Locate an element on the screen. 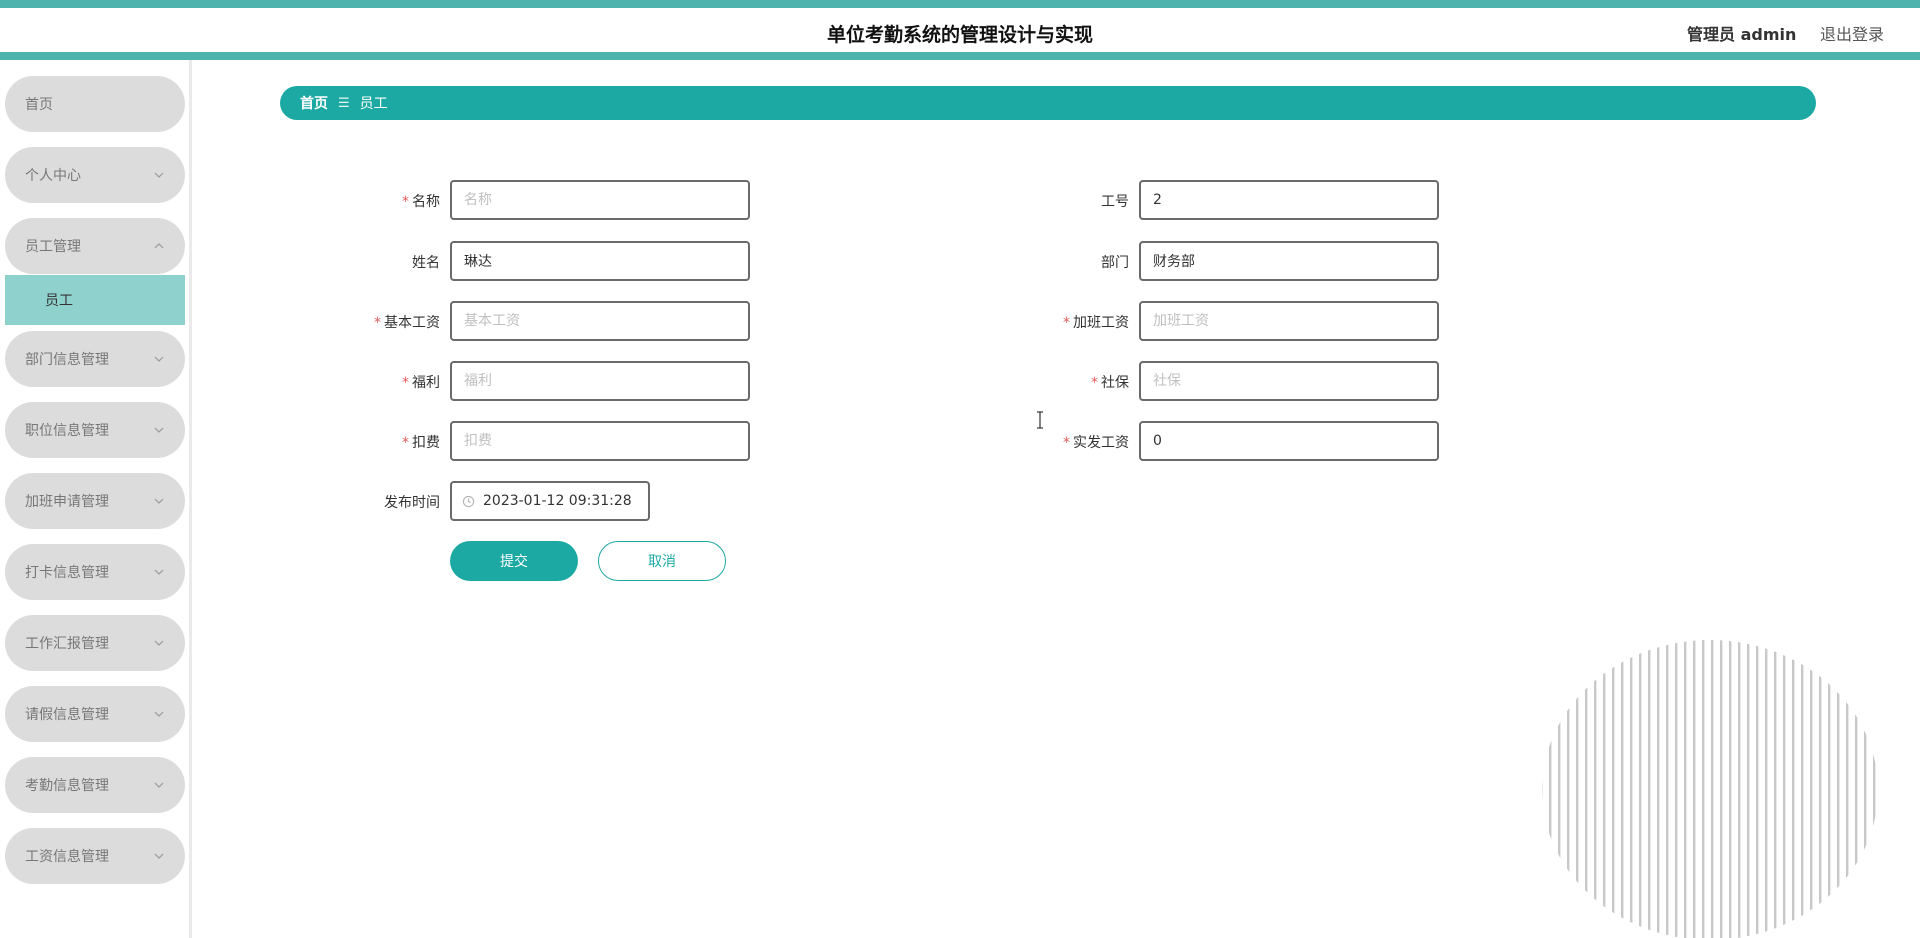 This screenshot has width=1920, height=938. sidebar-subitem-employee: 员工 is located at coordinates (95, 300).